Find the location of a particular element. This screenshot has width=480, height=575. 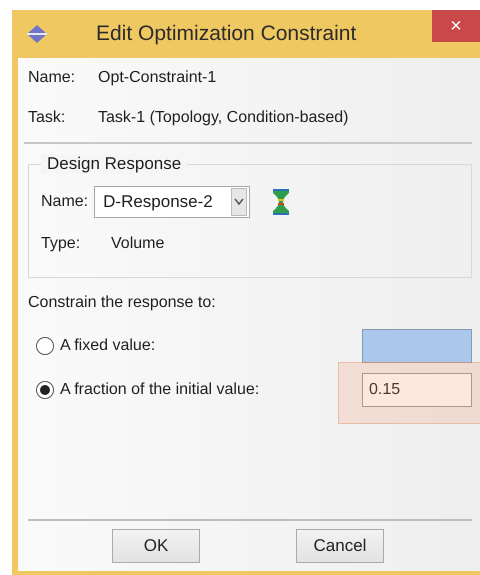

ok-button: OK is located at coordinates (156, 546).